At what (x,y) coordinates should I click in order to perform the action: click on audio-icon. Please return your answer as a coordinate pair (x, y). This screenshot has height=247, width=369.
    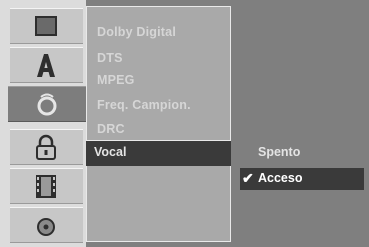
    Looking at the image, I should click on (47, 104).